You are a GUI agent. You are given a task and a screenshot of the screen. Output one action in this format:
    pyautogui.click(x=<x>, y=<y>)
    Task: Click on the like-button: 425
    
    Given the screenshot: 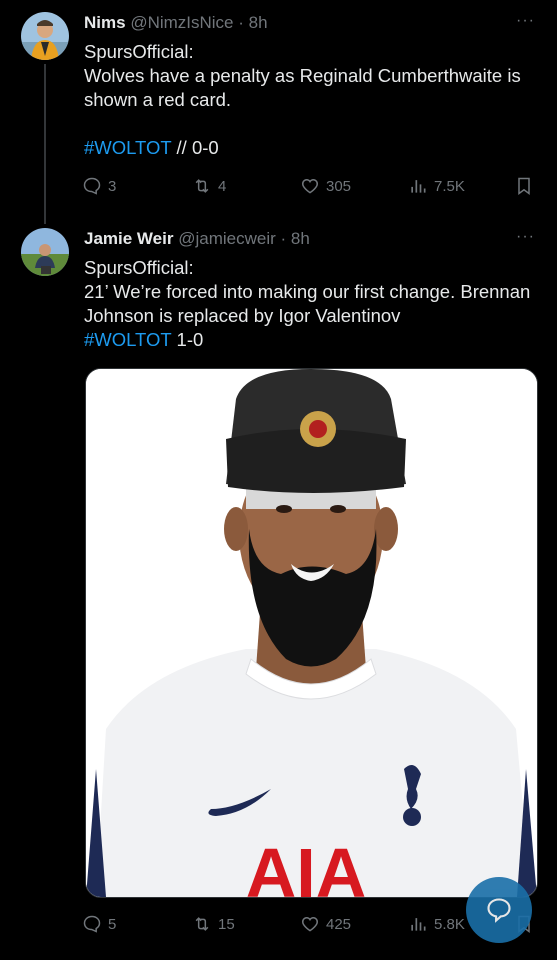 What is the action you would take?
    pyautogui.click(x=325, y=924)
    